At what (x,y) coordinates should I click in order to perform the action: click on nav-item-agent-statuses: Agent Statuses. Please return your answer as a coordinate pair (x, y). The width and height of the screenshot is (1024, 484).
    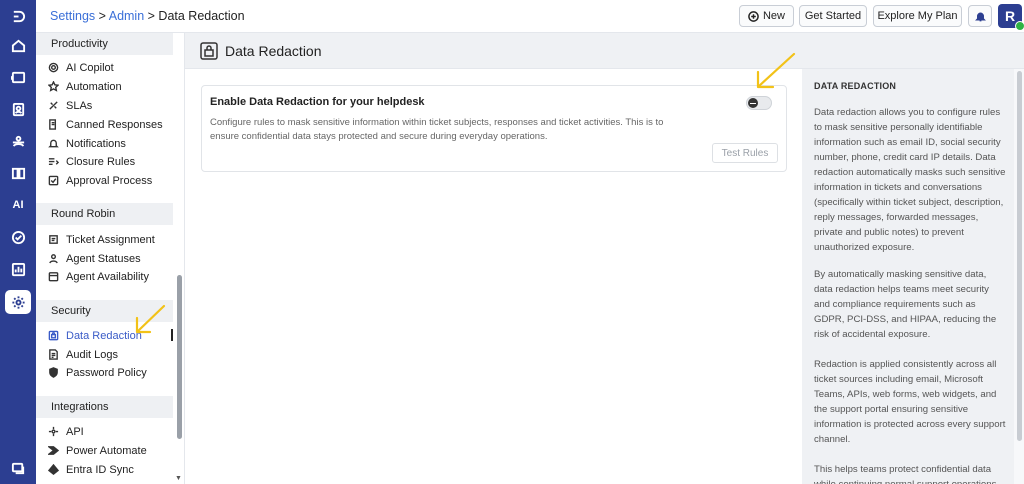
    Looking at the image, I should click on (94, 258).